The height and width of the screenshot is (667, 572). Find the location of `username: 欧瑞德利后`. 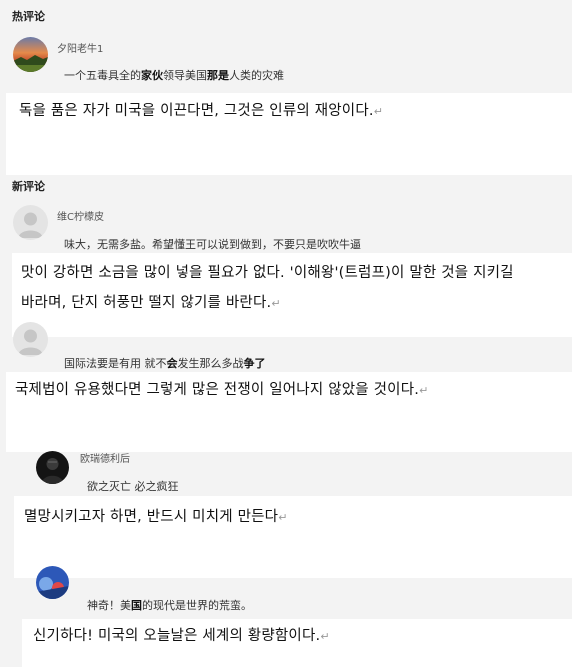

username: 欧瑞德利后 is located at coordinates (105, 457).